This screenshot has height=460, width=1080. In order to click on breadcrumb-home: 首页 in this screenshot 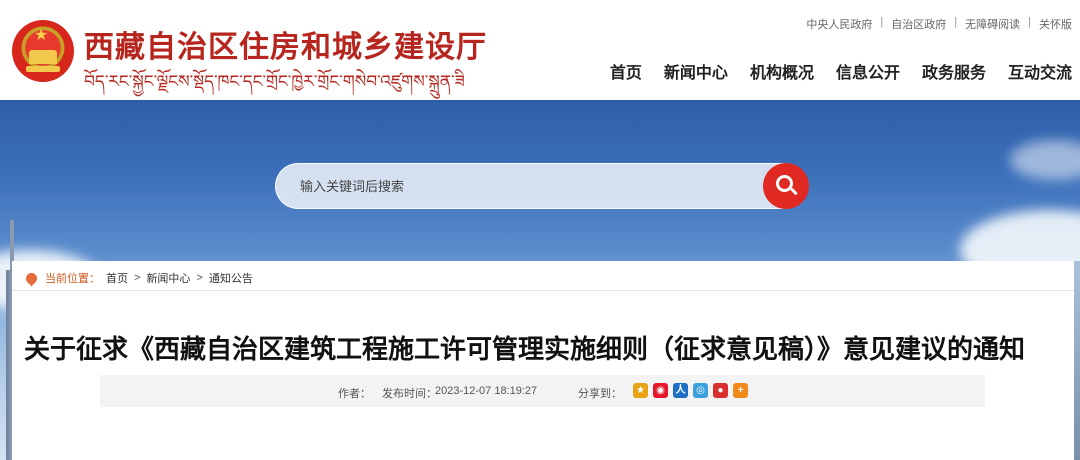, I will do `click(117, 278)`.